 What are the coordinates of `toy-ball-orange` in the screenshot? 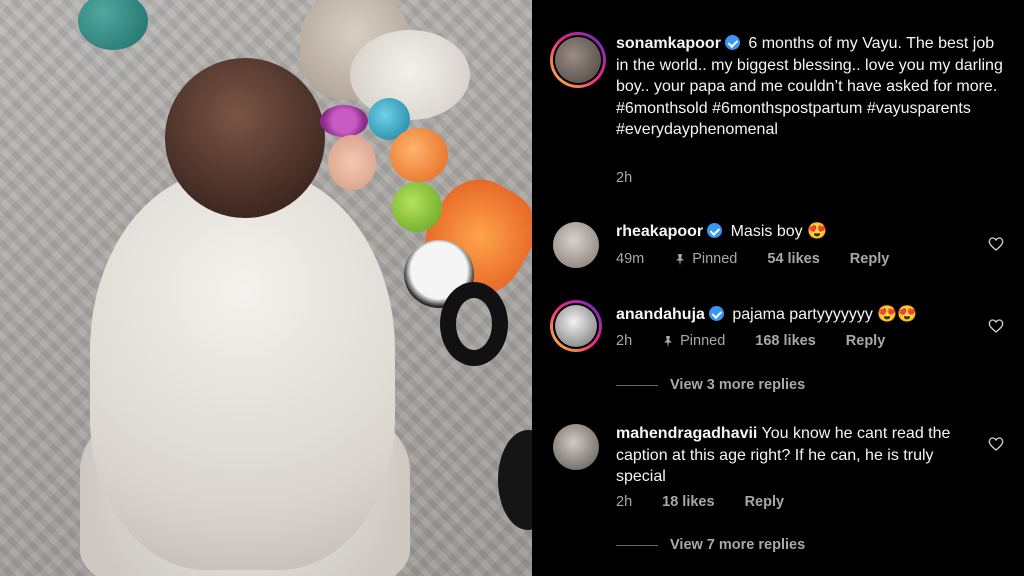 It's located at (419, 155).